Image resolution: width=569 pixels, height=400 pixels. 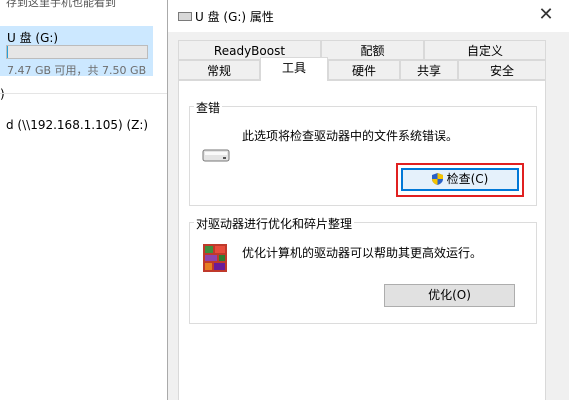 I want to click on explorer-caption-text: 存到这里手机也能看到, so click(x=61, y=4).